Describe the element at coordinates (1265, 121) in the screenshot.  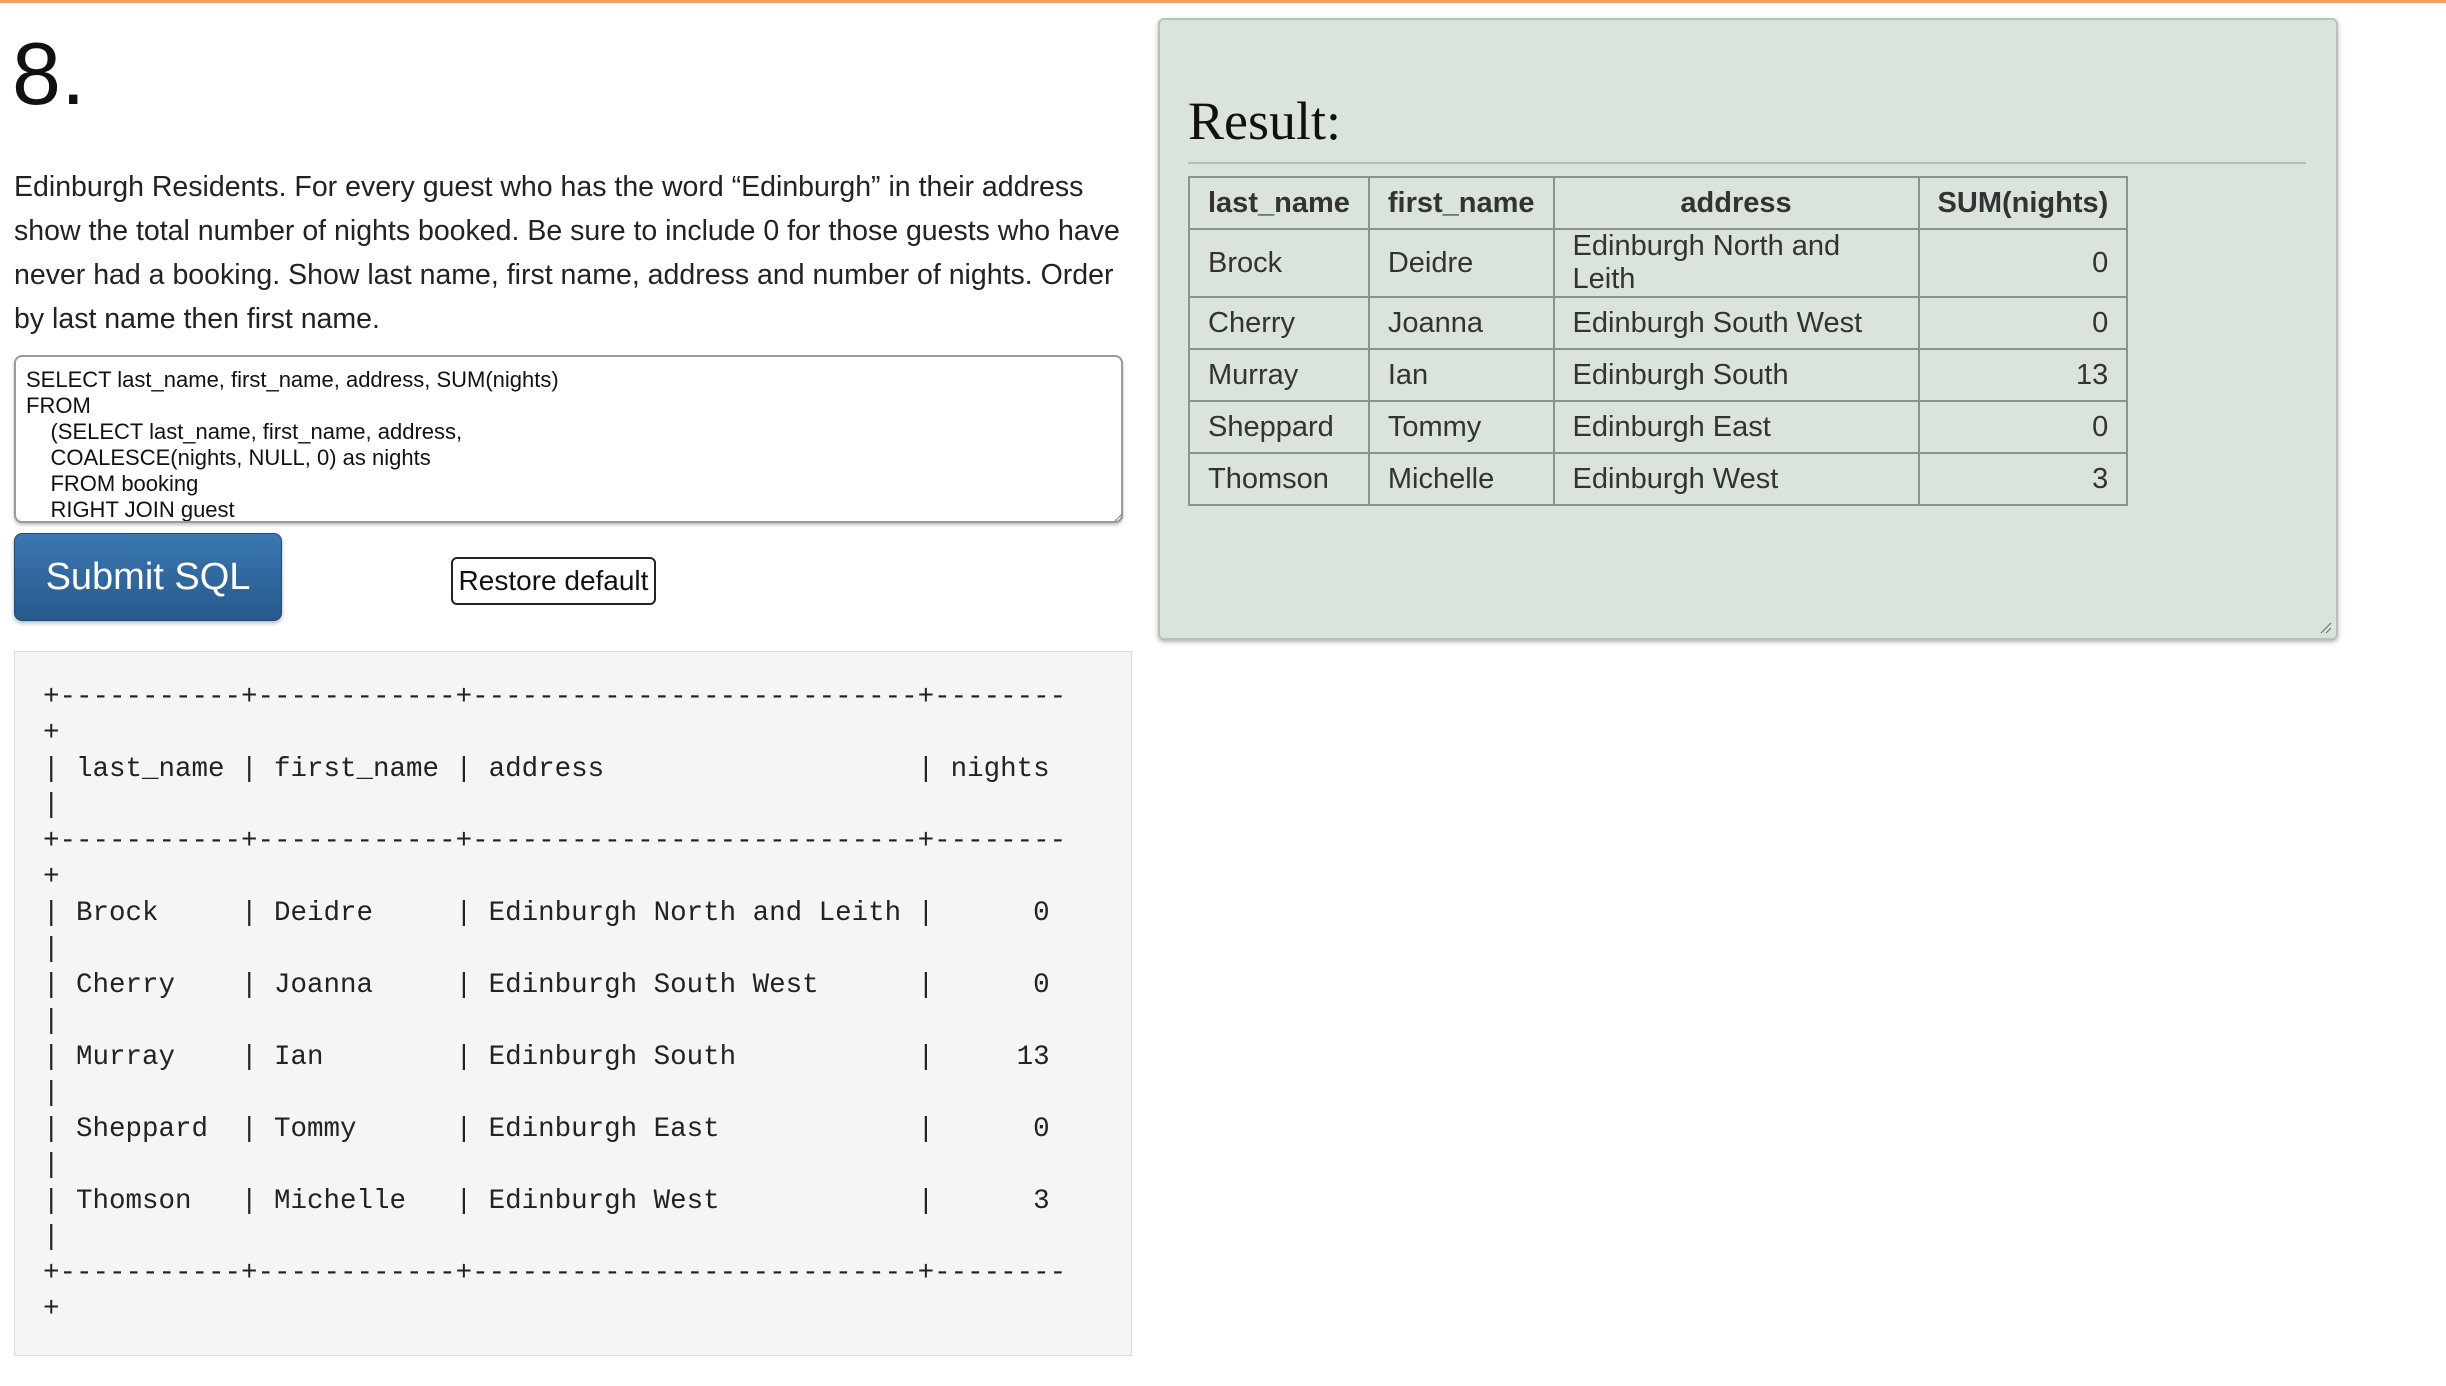
I see `result-heading: Result:` at that location.